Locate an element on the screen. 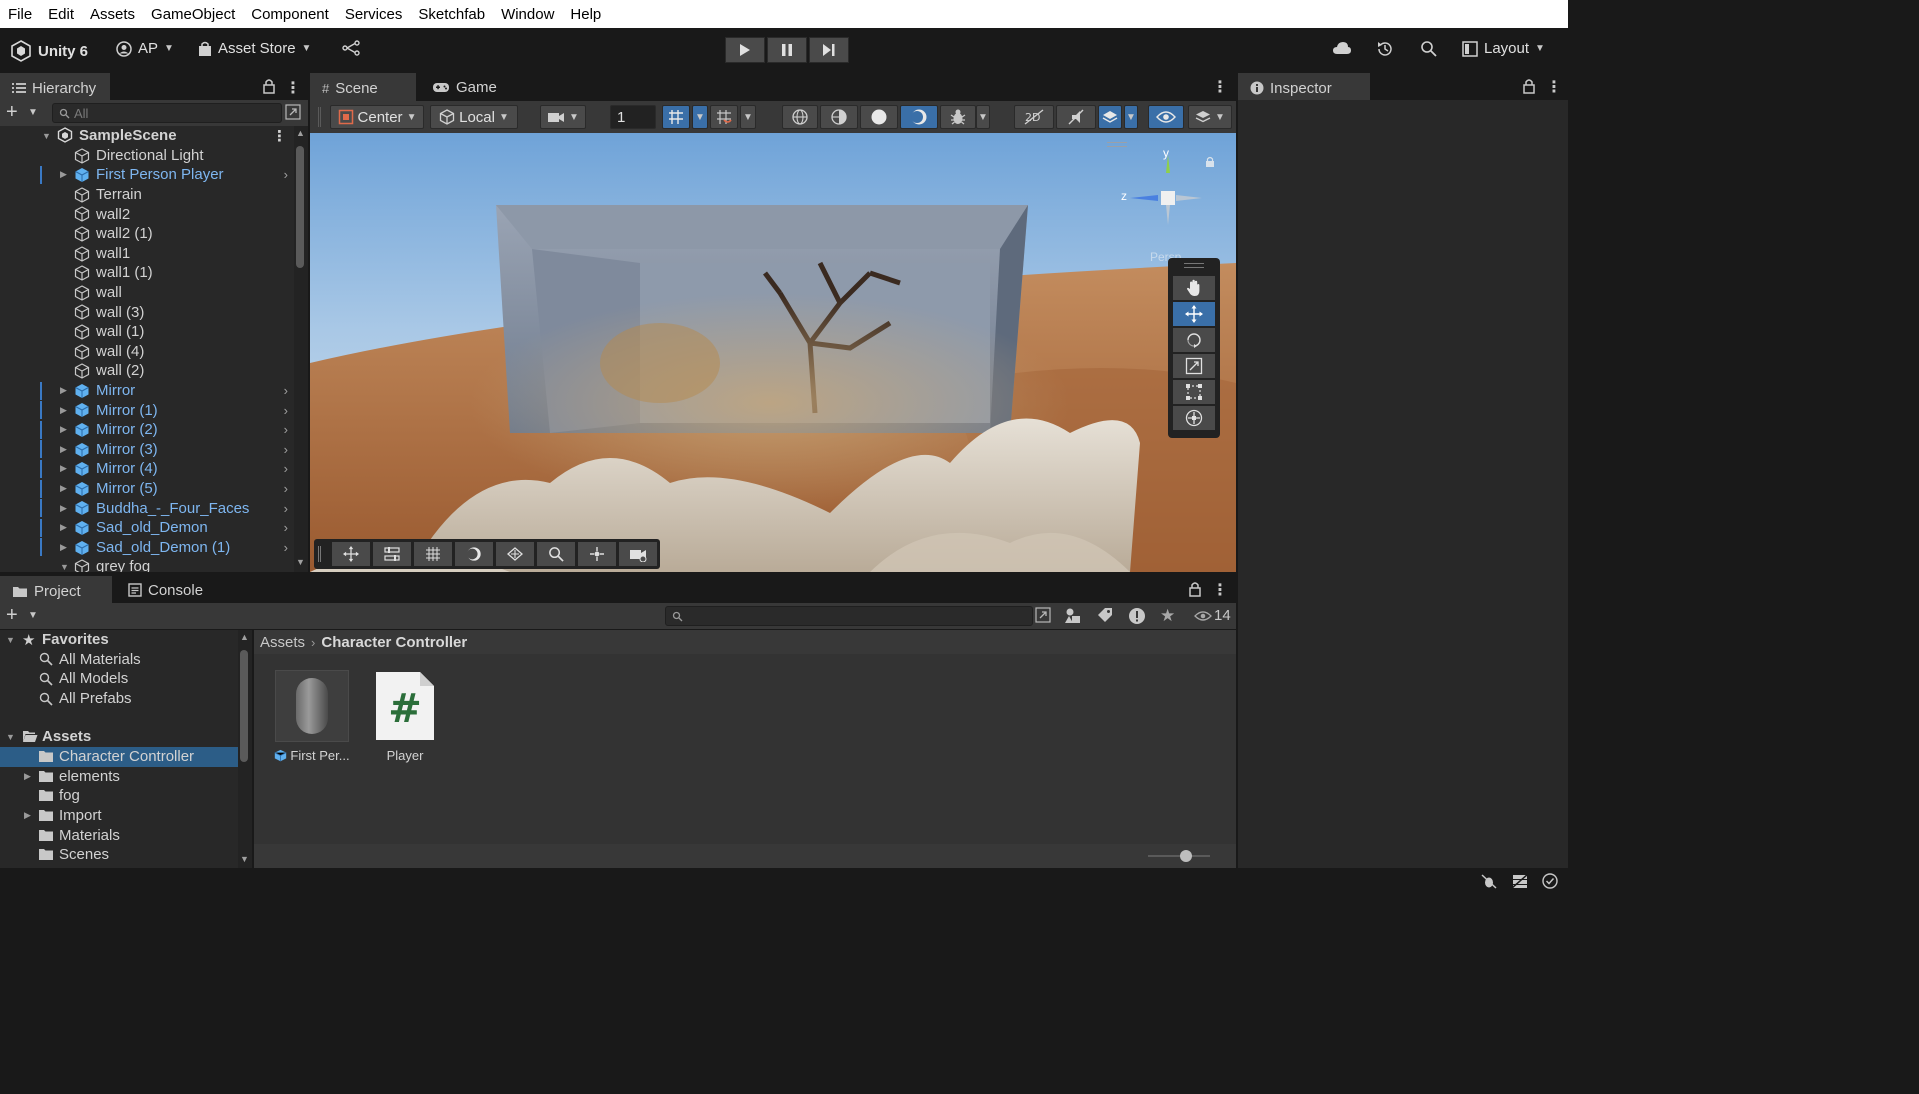 The width and height of the screenshot is (1919, 1094). tab-project: Project is located at coordinates (56, 590).